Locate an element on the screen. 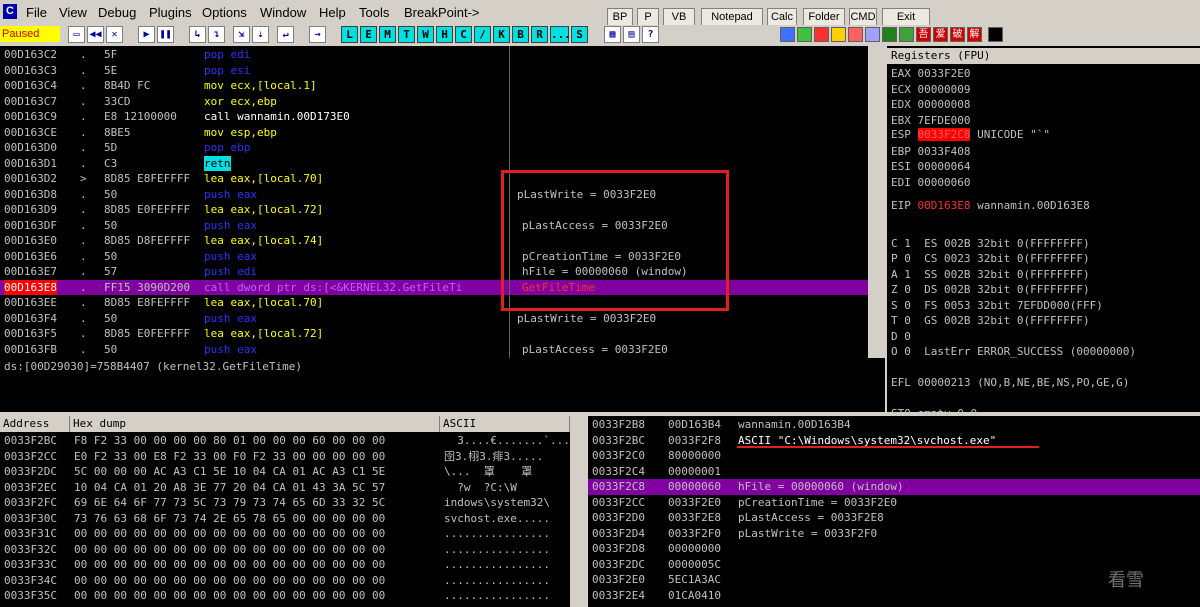 The image size is (1200, 607). run-icon: ▶ is located at coordinates (146, 34).